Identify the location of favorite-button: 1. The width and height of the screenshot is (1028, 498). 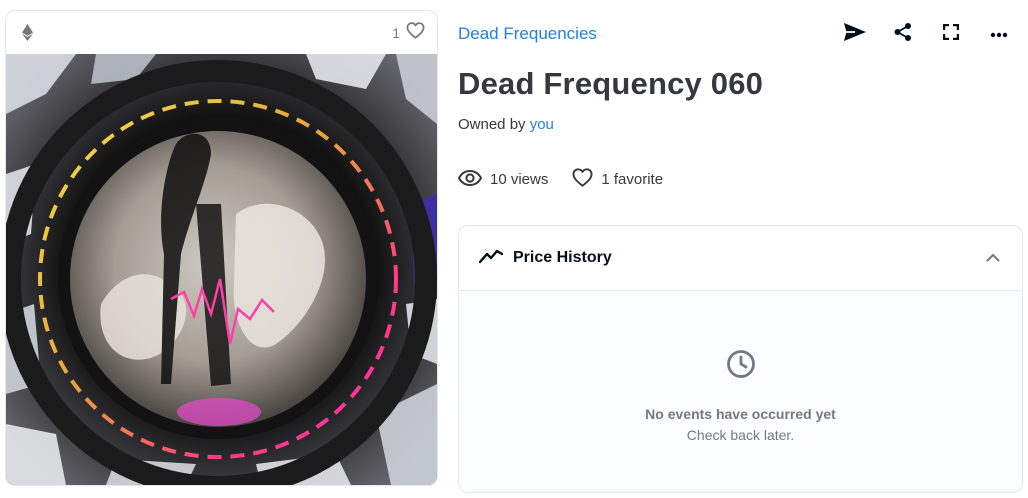
(408, 32).